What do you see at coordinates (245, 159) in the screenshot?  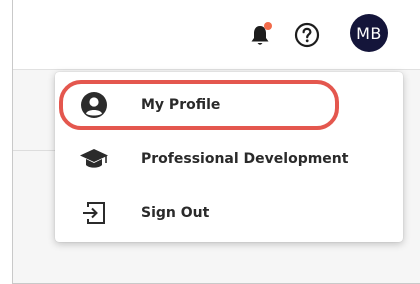 I see `menu-item-label: Professional Development` at bounding box center [245, 159].